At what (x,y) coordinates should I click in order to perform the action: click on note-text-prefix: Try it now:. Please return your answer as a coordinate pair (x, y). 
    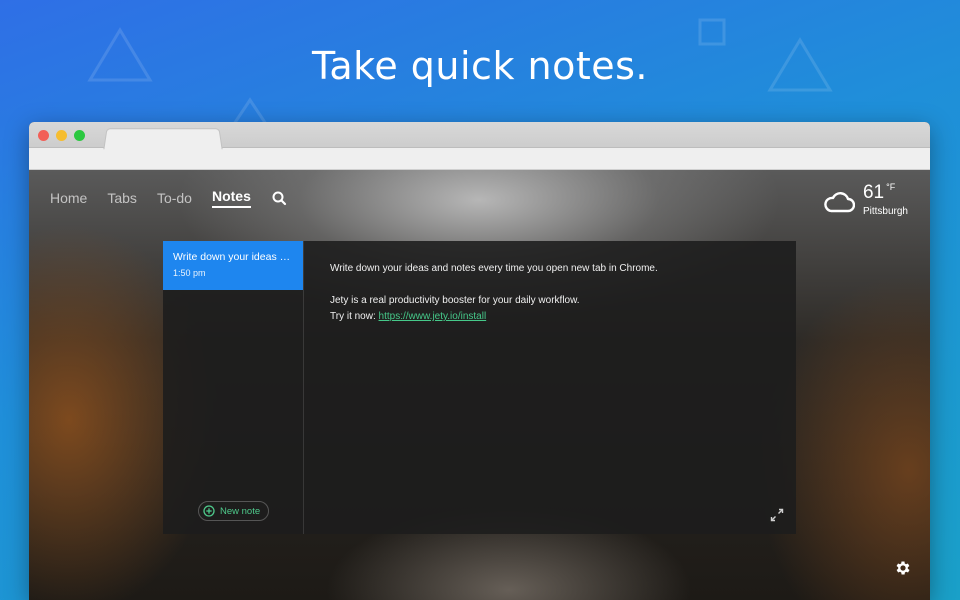
    Looking at the image, I should click on (354, 316).